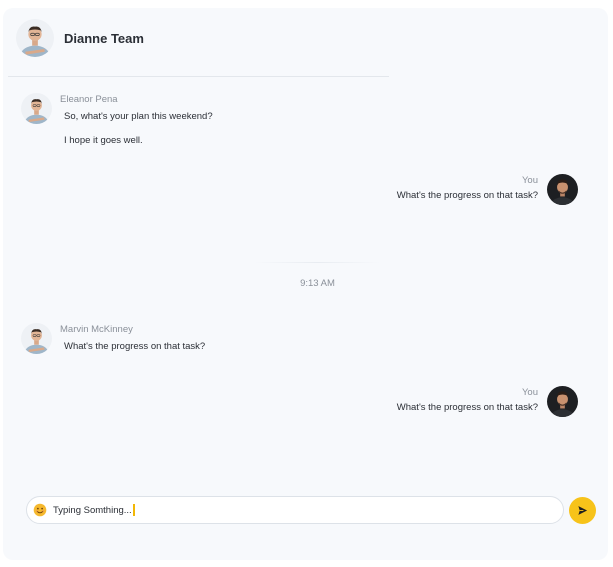 Image resolution: width=613 pixels, height=567 pixels. I want to click on chat-title: Dianne Team, so click(104, 38).